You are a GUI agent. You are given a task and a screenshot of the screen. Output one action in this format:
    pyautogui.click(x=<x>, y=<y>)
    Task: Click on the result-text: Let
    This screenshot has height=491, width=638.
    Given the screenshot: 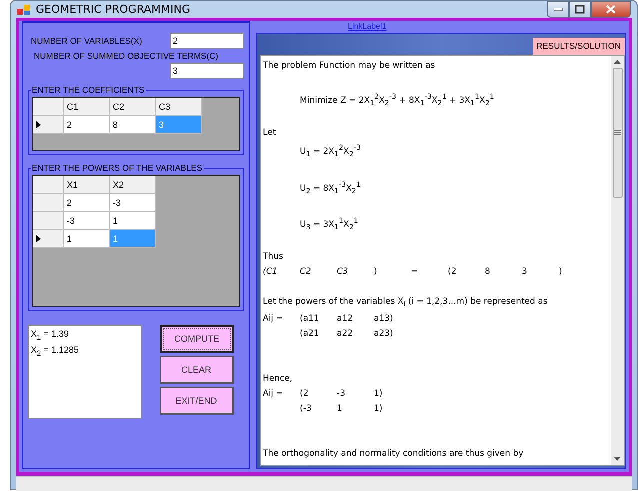 What is the action you would take?
    pyautogui.click(x=270, y=133)
    